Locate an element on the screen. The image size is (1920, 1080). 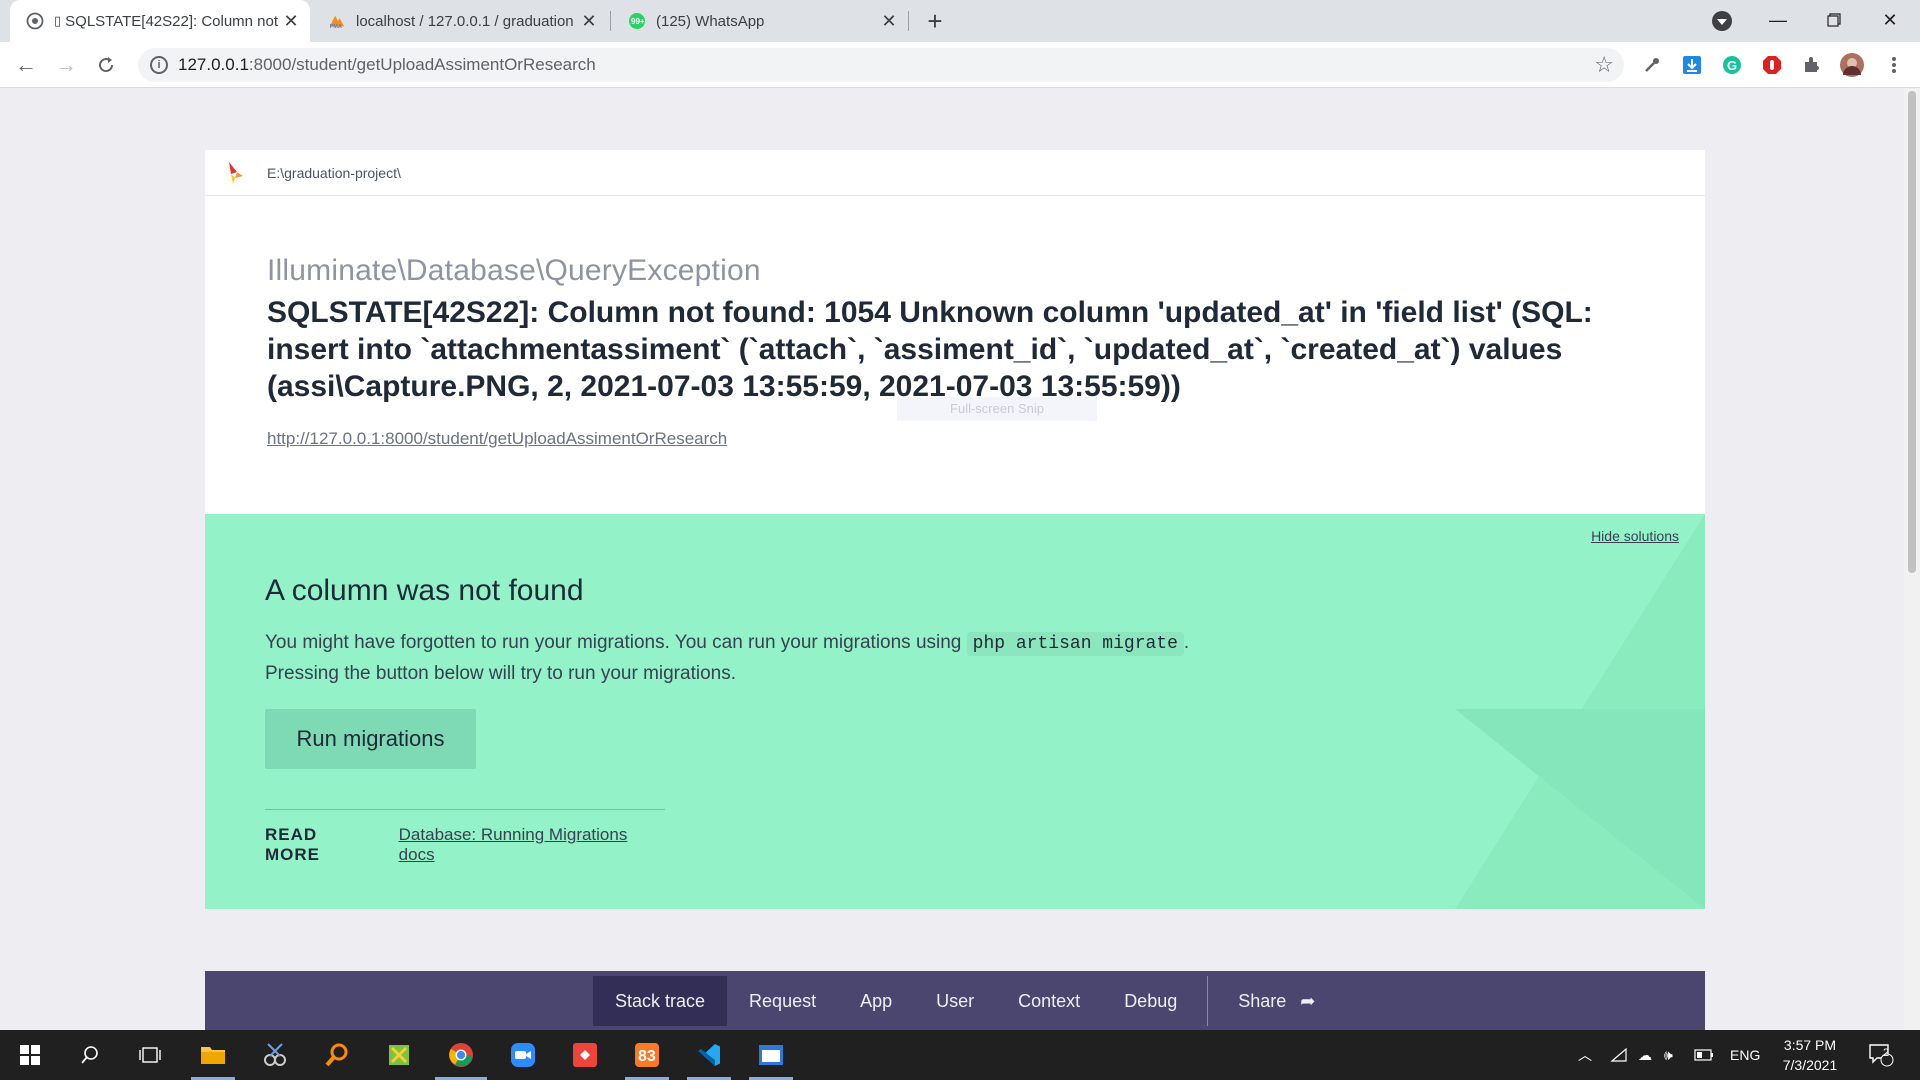
battery-icon is located at coordinates (1704, 1055).